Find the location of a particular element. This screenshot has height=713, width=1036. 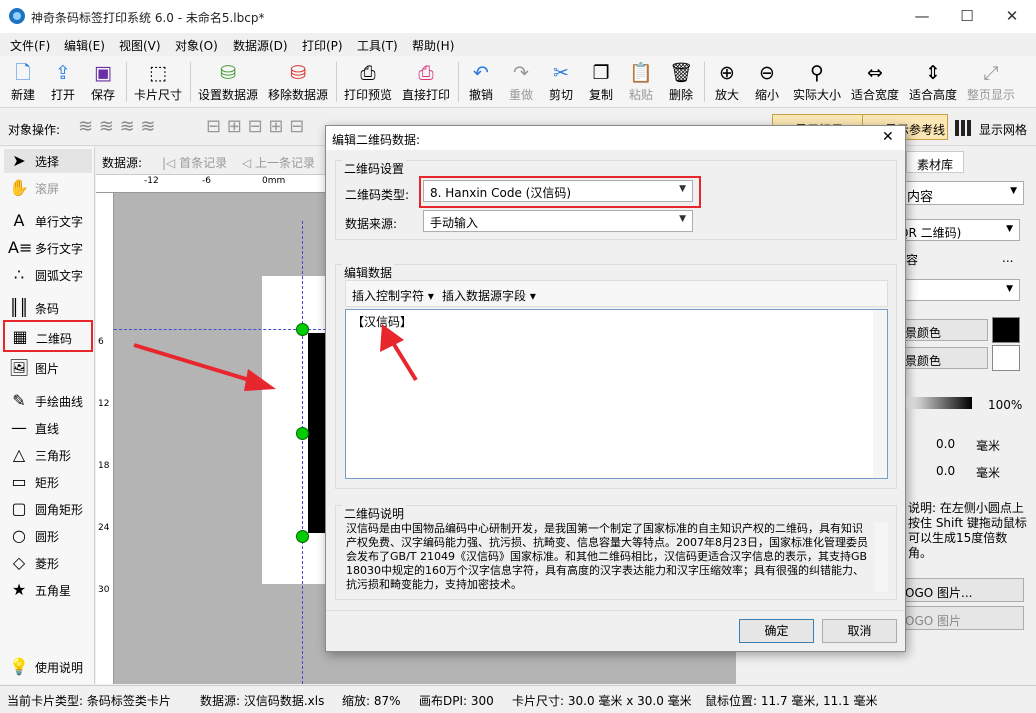

clear-logo-button: OGO 图片 is located at coordinates (962, 618).